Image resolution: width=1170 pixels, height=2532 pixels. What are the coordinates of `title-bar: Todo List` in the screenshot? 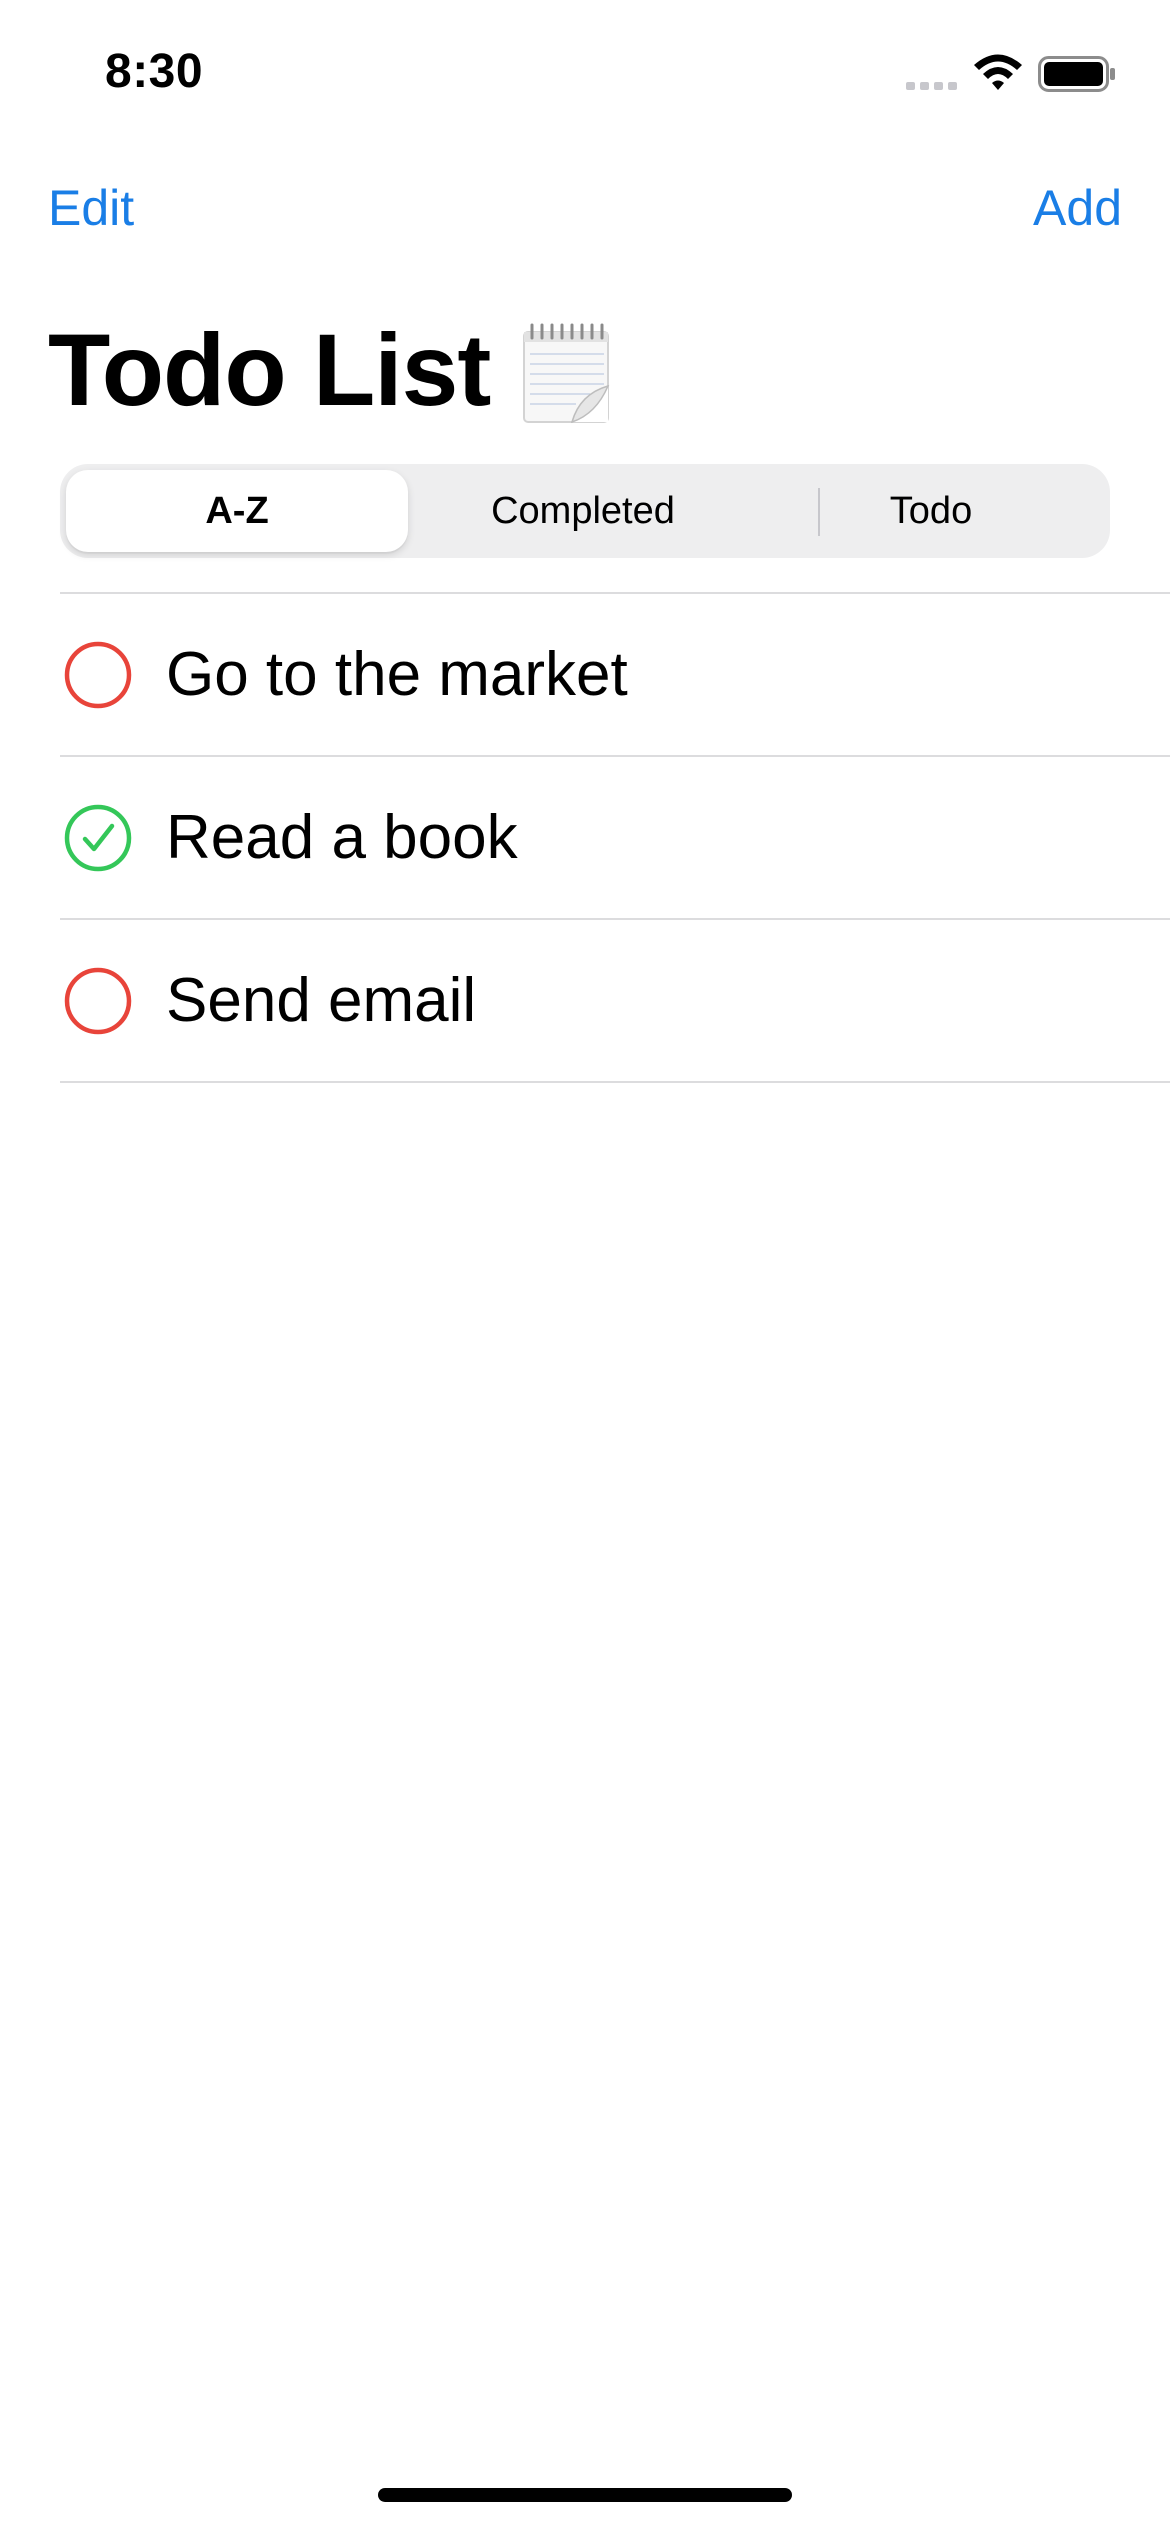 It's located at (330, 370).